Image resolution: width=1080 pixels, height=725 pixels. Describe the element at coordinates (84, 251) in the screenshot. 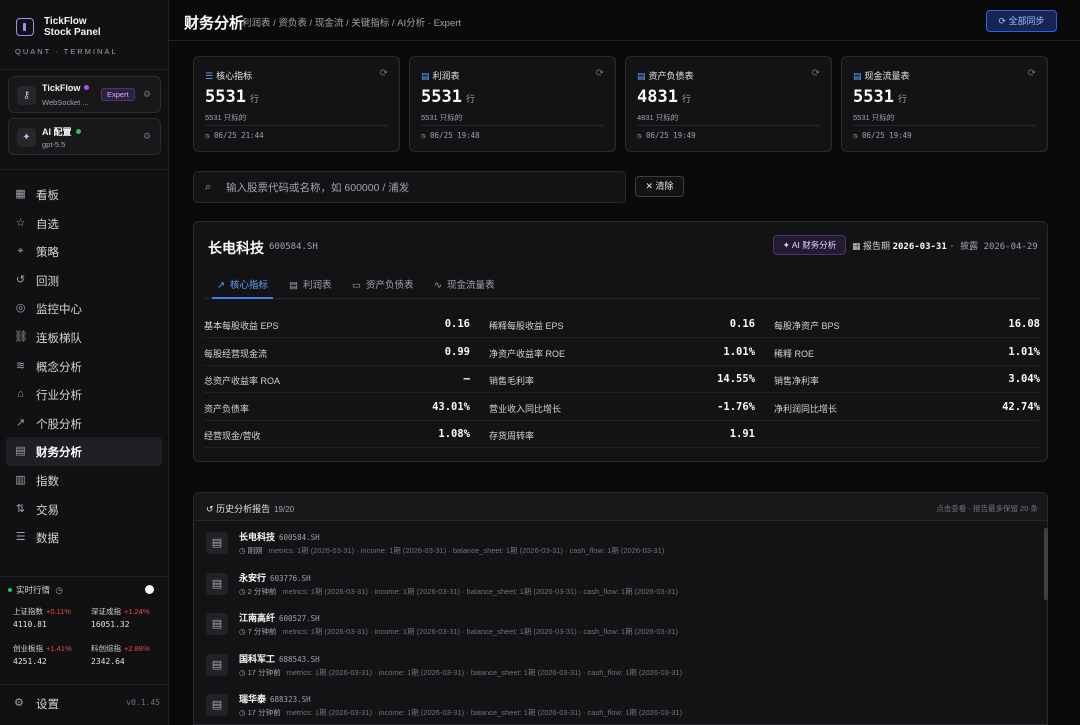

I see `sidebar-item-2: ⌖ 策略` at that location.